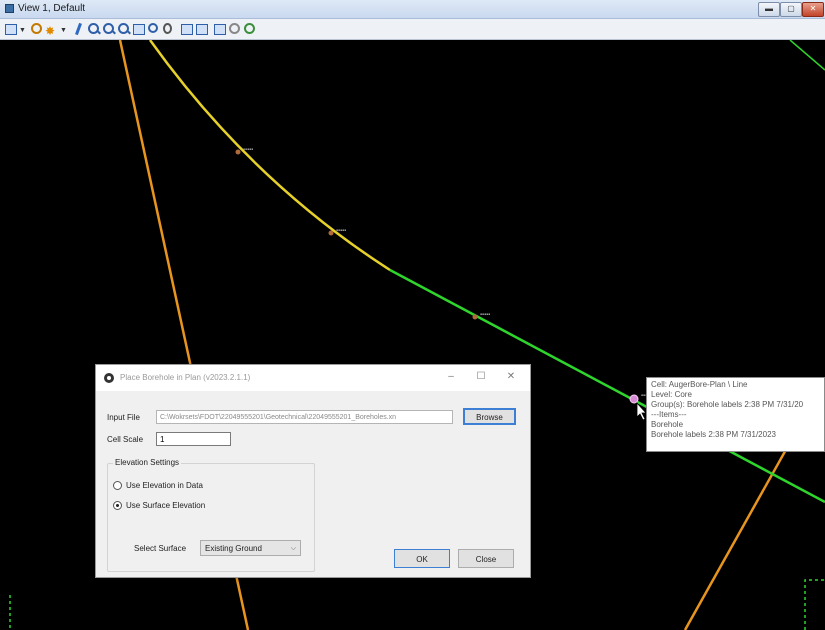 Image resolution: width=825 pixels, height=630 pixels. I want to click on ok-button: OK, so click(422, 558).